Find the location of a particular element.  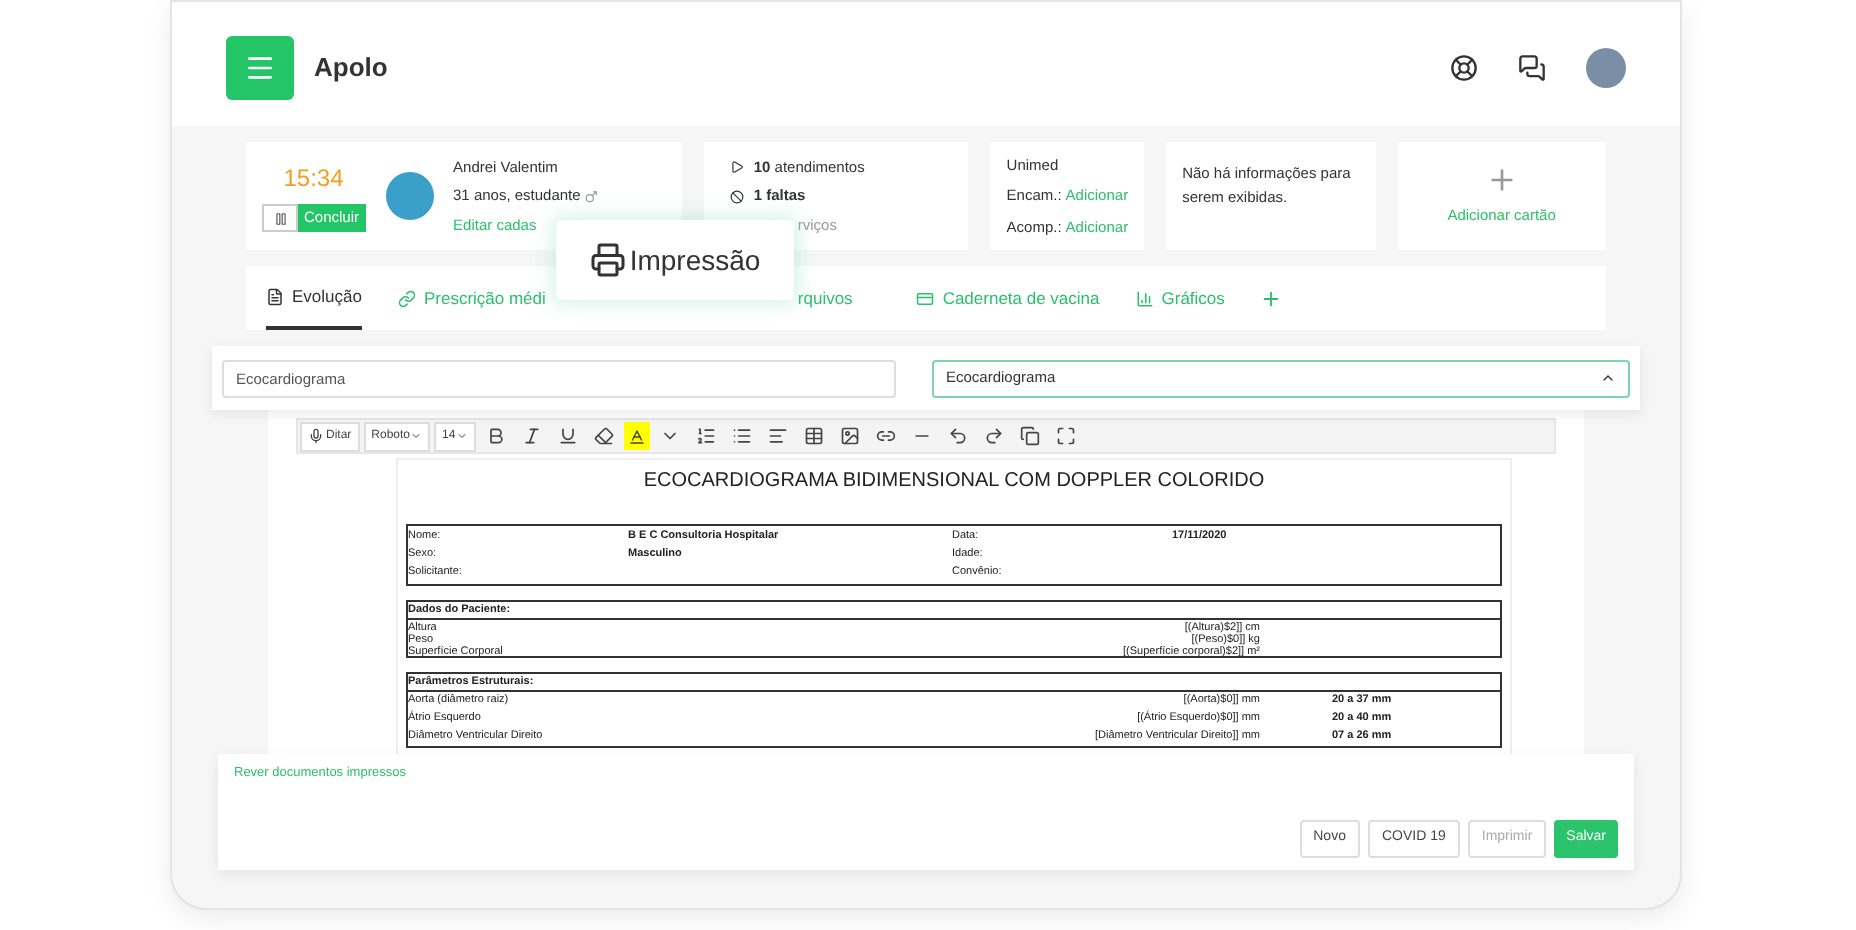

pause-icon is located at coordinates (280, 218).